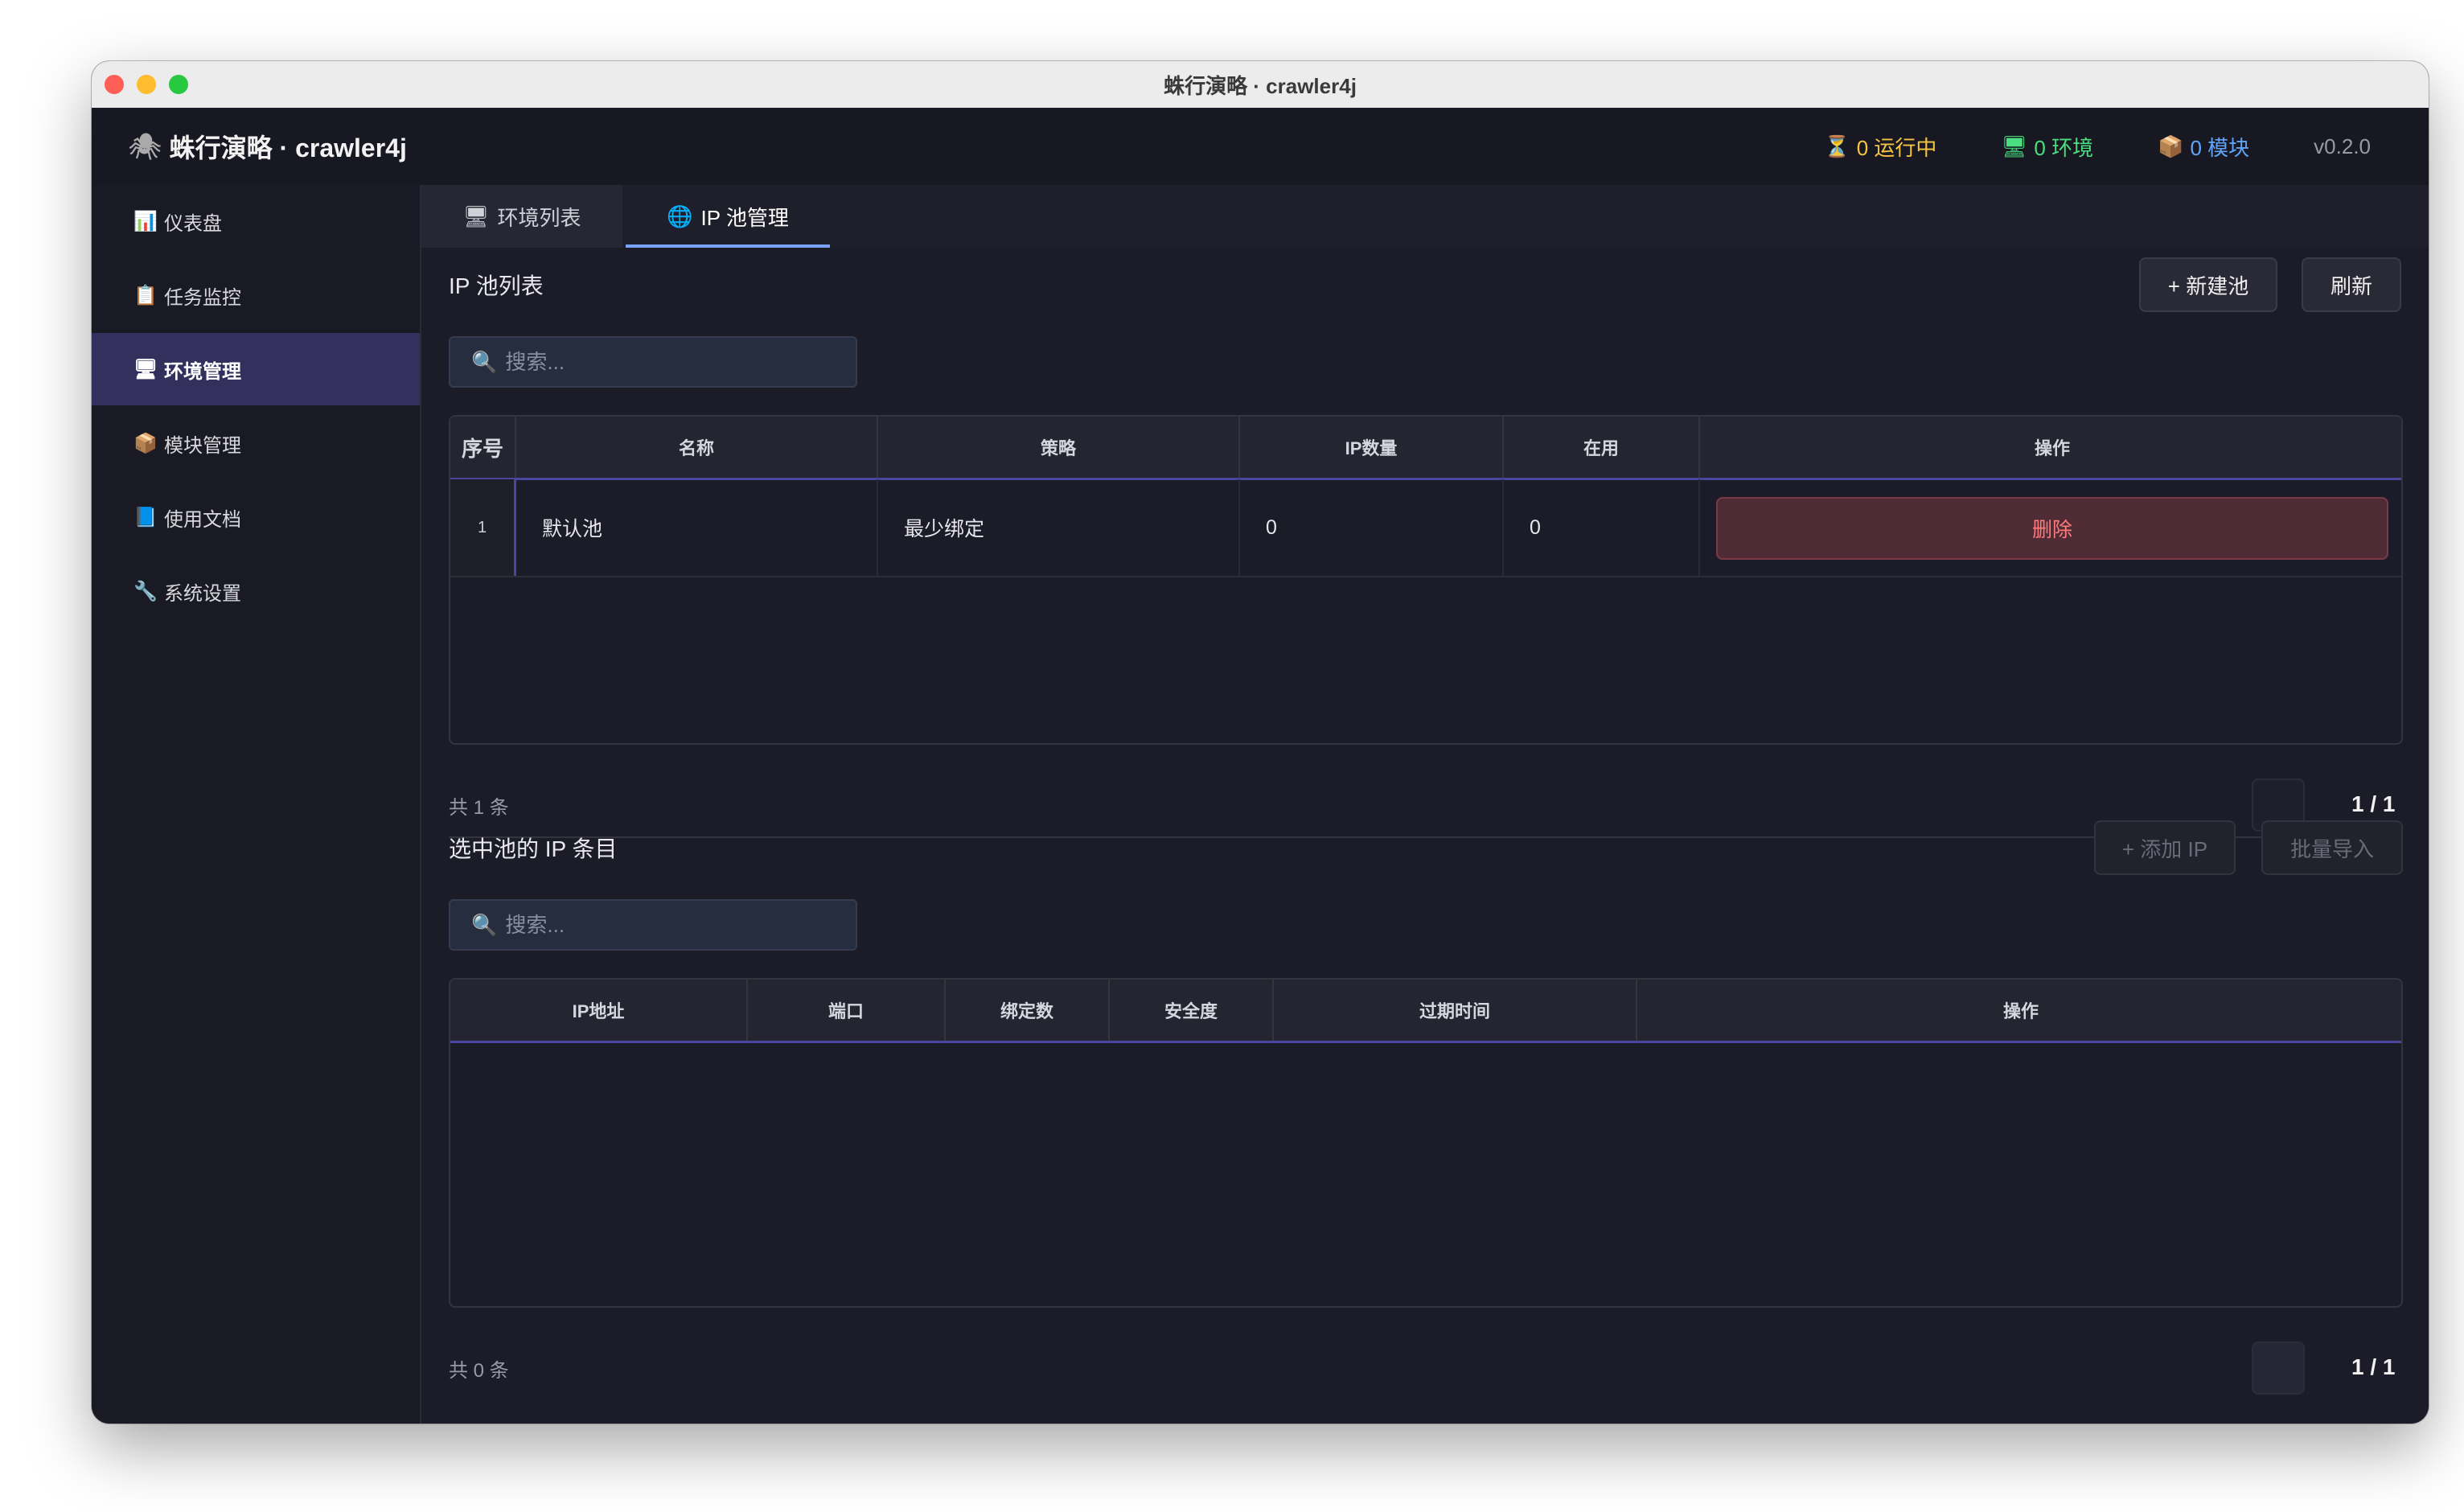  What do you see at coordinates (680, 216) in the screenshot?
I see `globe-icon: 🌐` at bounding box center [680, 216].